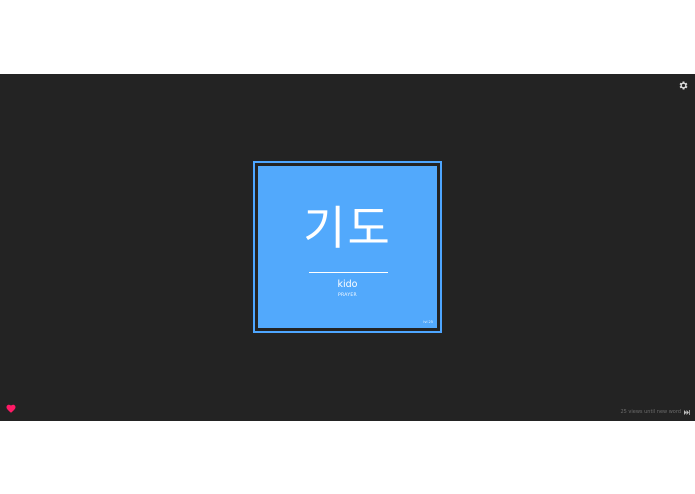 This screenshot has width=695, height=494. Describe the element at coordinates (11, 408) in the screenshot. I see `heart-icon` at that location.